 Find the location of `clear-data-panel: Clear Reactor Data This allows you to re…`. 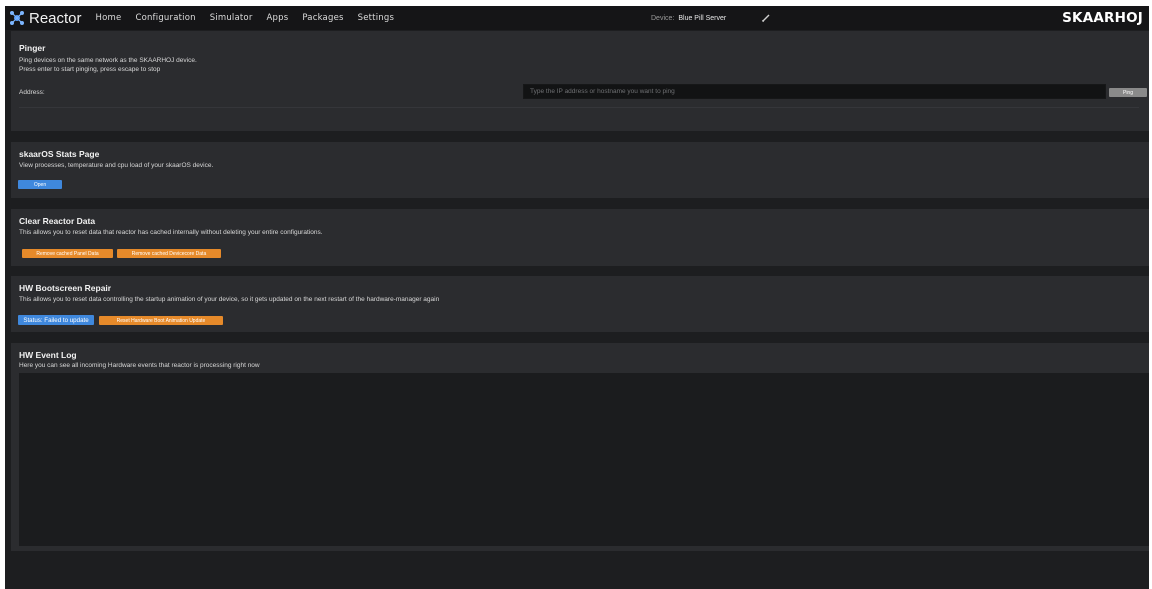

clear-data-panel: Clear Reactor Data This allows you to re… is located at coordinates (580, 237).